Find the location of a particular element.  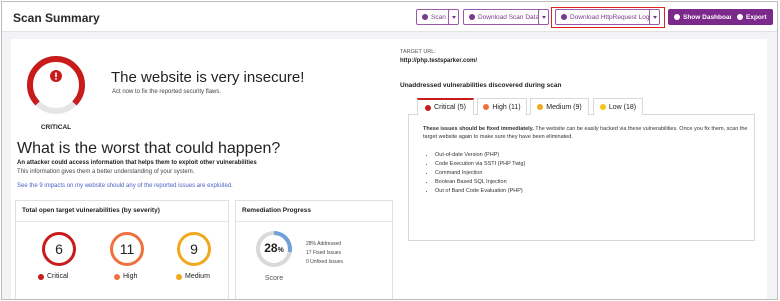

card-title: Remediation Progress is located at coordinates (276, 210).